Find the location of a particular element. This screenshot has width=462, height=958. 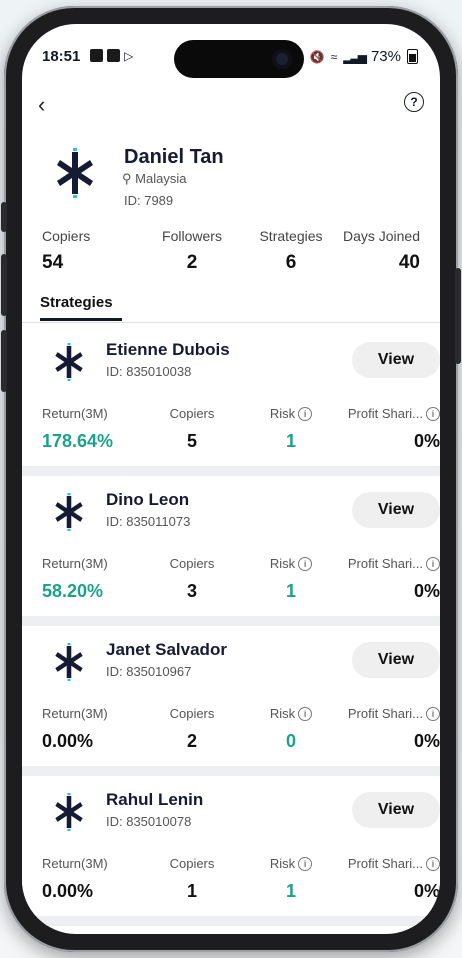

mute-icon: 🔇 is located at coordinates (317, 56).